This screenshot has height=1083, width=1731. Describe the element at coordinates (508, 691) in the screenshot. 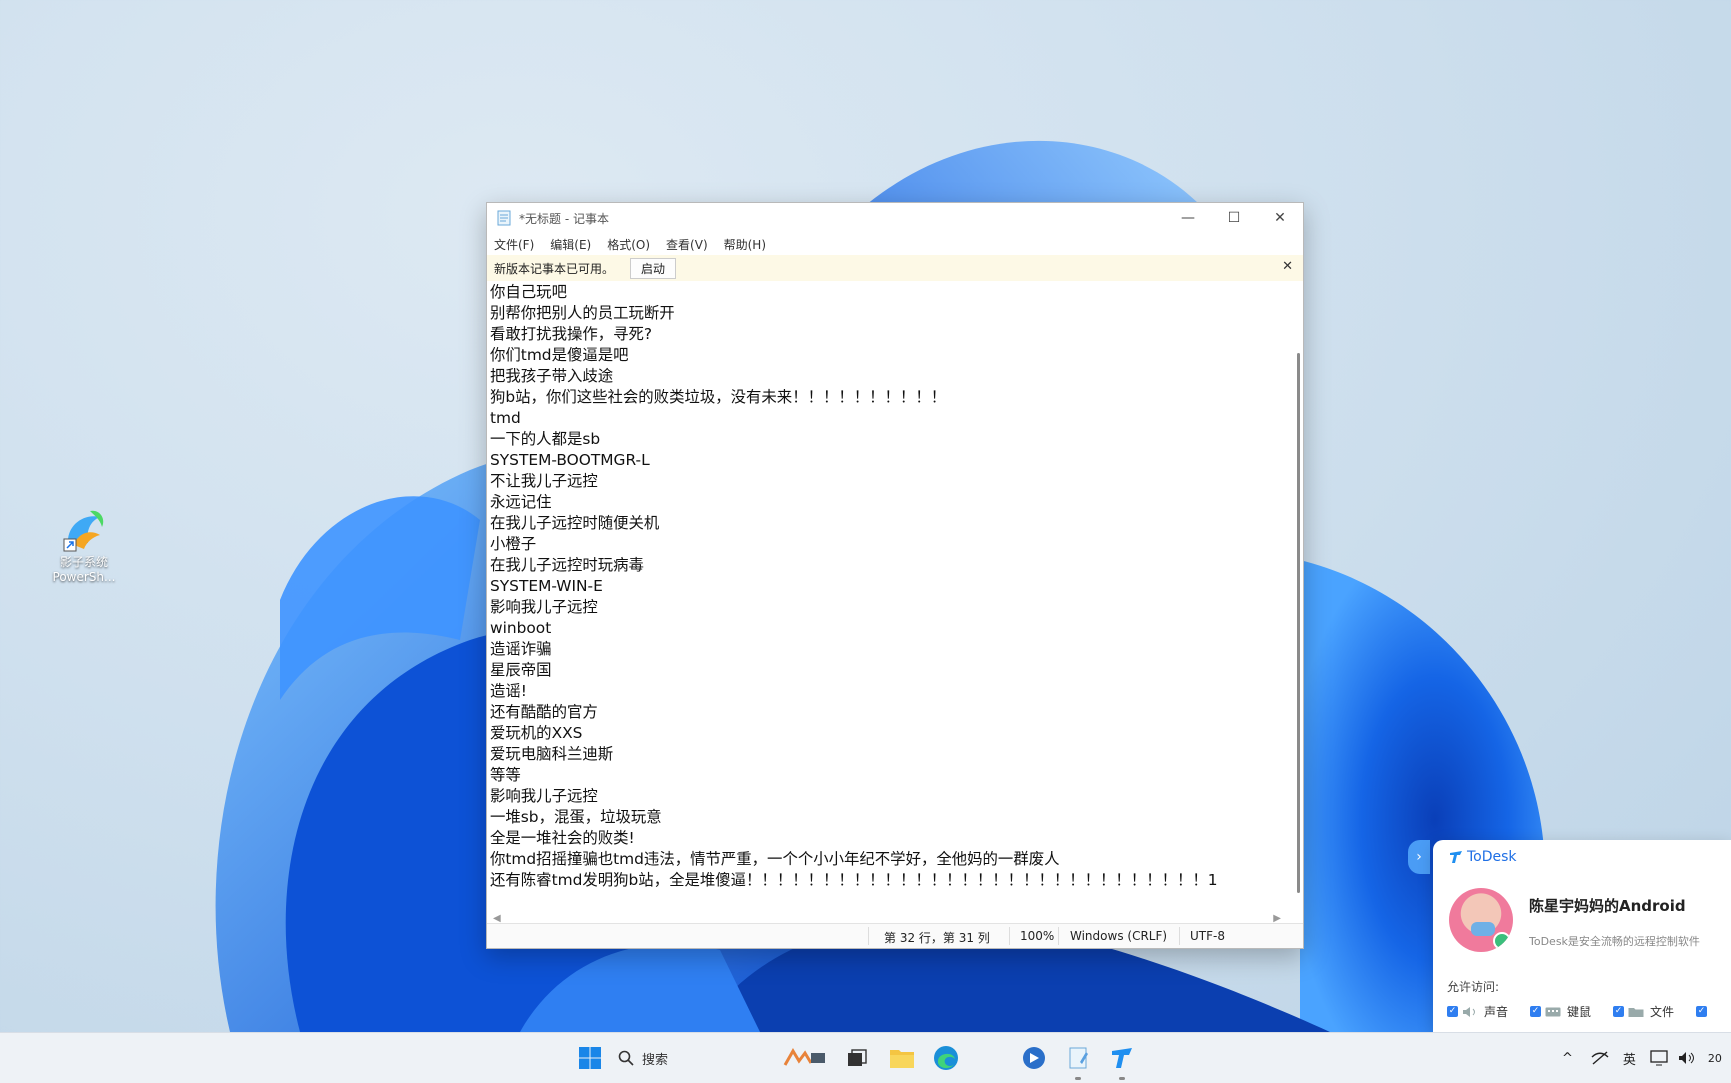

I see `editor-line: 造谣!` at that location.